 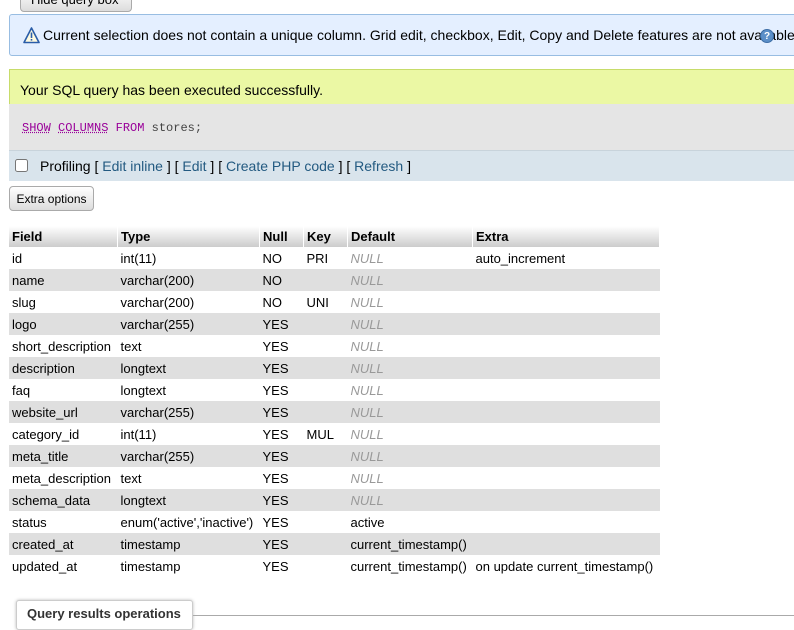 What do you see at coordinates (63, 280) in the screenshot?
I see `cell-field: name` at bounding box center [63, 280].